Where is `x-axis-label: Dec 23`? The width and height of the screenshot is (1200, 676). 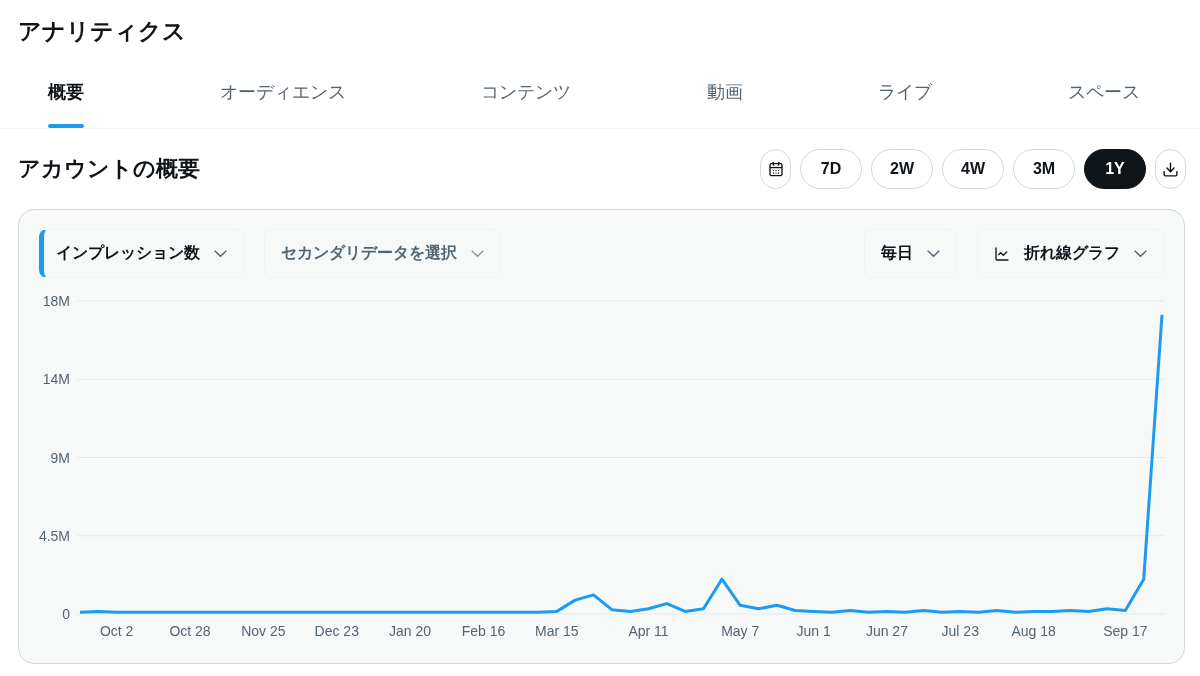
x-axis-label: Dec 23 is located at coordinates (336, 631).